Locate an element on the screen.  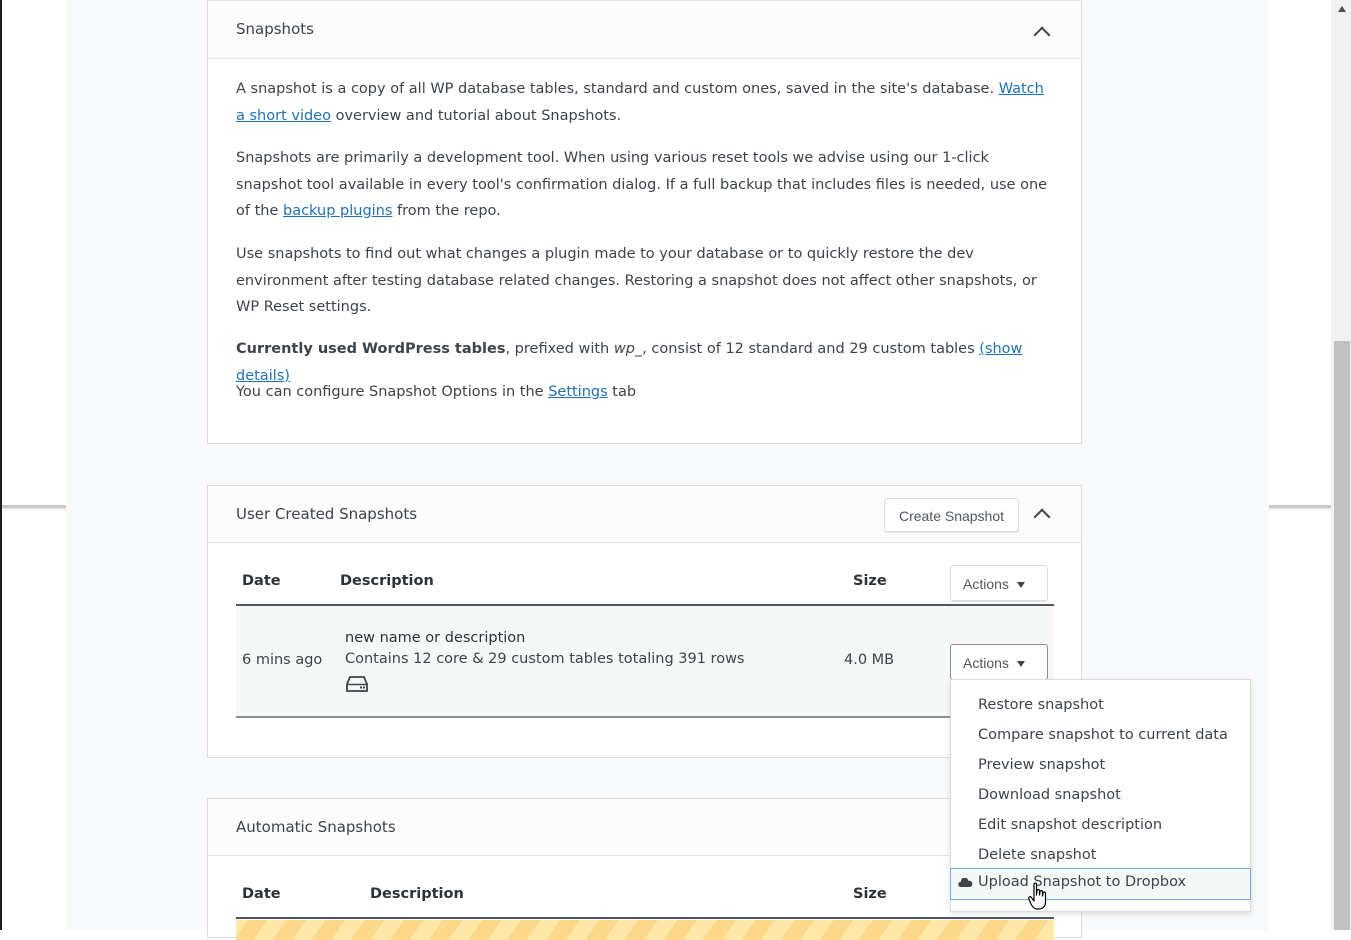
snapshot-size: 4.0 MB is located at coordinates (869, 660).